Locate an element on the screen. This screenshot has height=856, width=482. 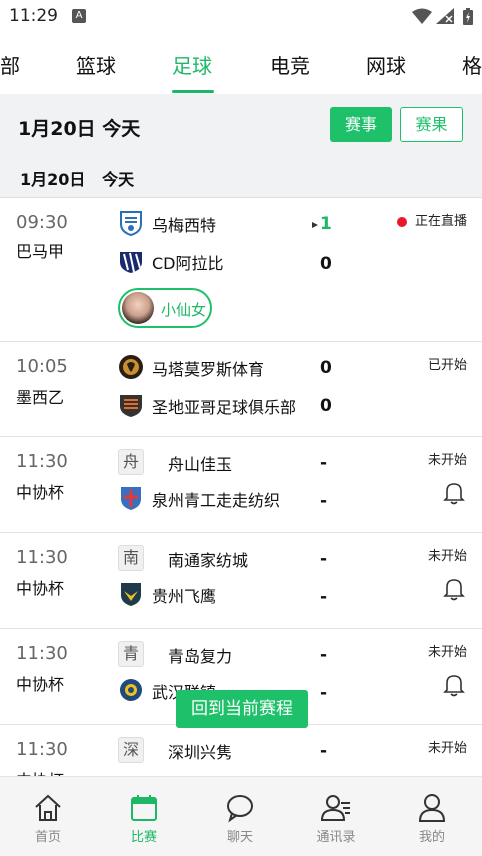
chat-icon is located at coordinates (240, 809).